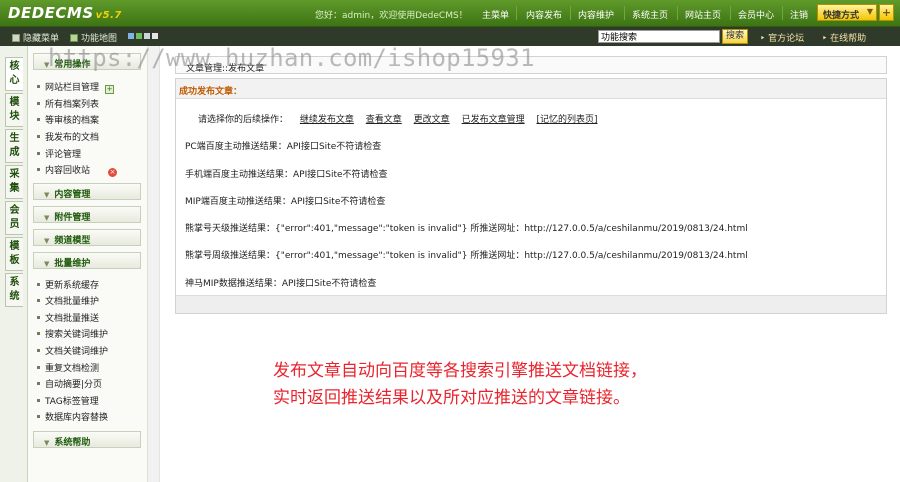 This screenshot has width=900, height=482. I want to click on skin-light-swatch, so click(155, 36).